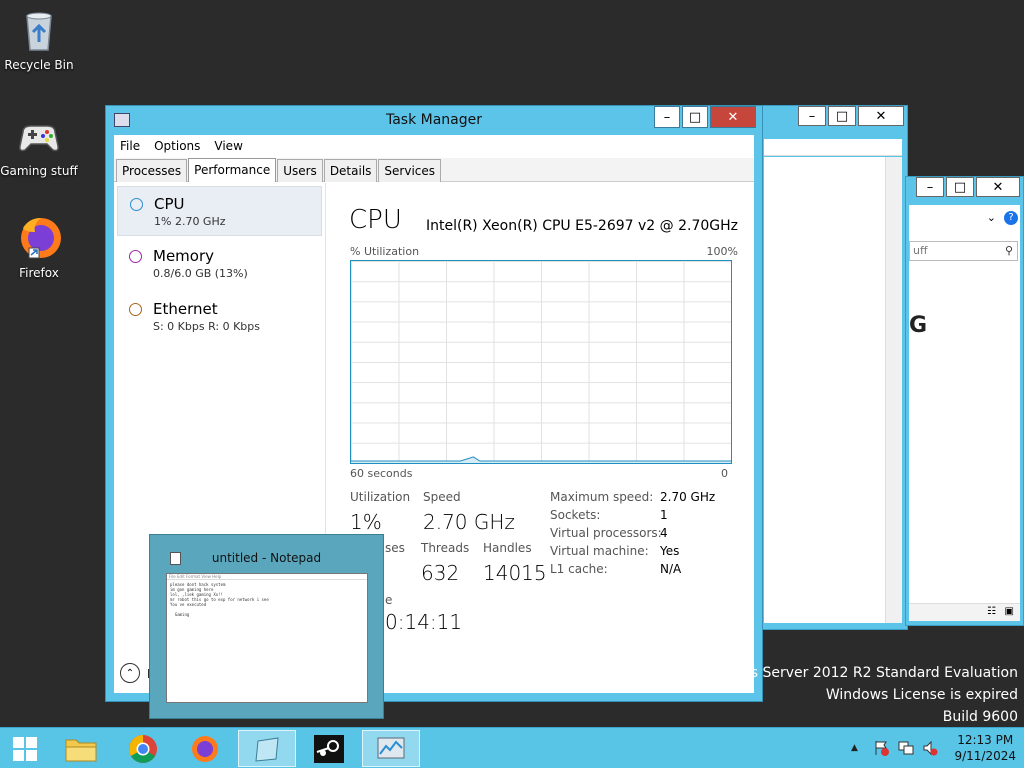 The width and height of the screenshot is (1024, 768). Describe the element at coordinates (39, 30) in the screenshot. I see `recycle-bin-icon` at that location.